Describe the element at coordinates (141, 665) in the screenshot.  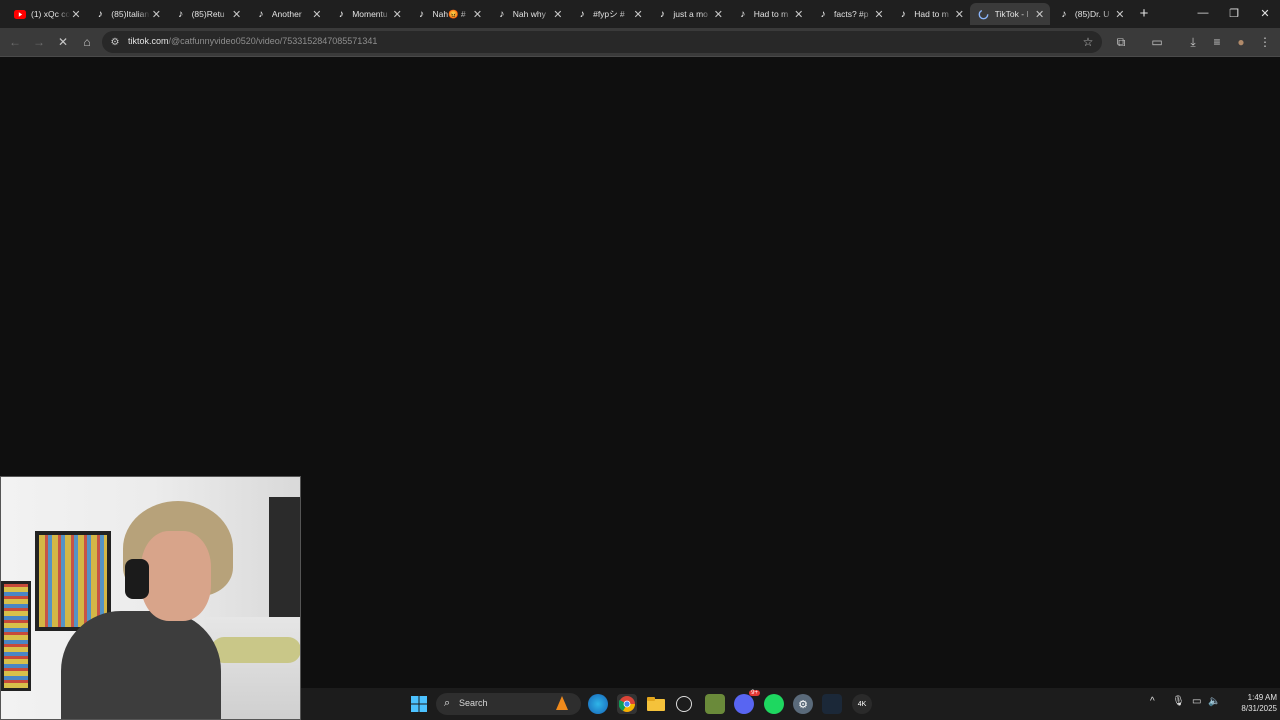
I see `person-hoodie` at that location.